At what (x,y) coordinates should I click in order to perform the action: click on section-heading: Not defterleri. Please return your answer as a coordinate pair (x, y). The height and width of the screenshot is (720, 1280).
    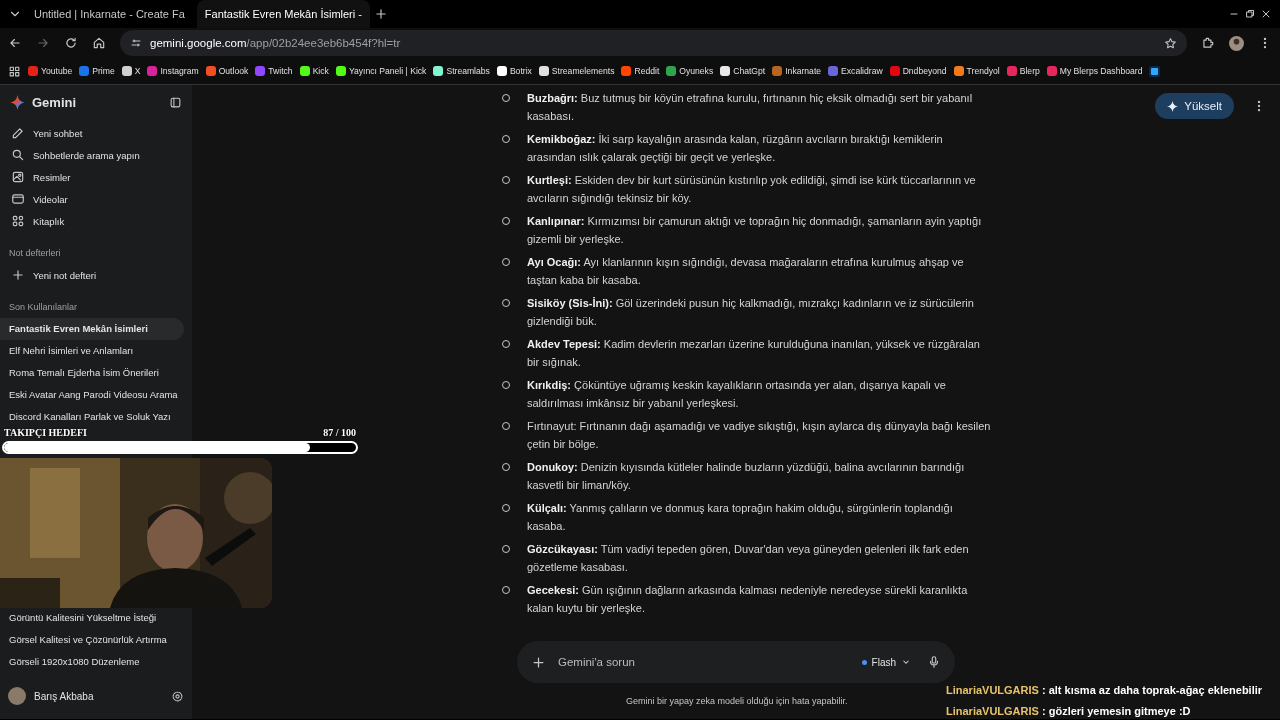
    Looking at the image, I should click on (35, 253).